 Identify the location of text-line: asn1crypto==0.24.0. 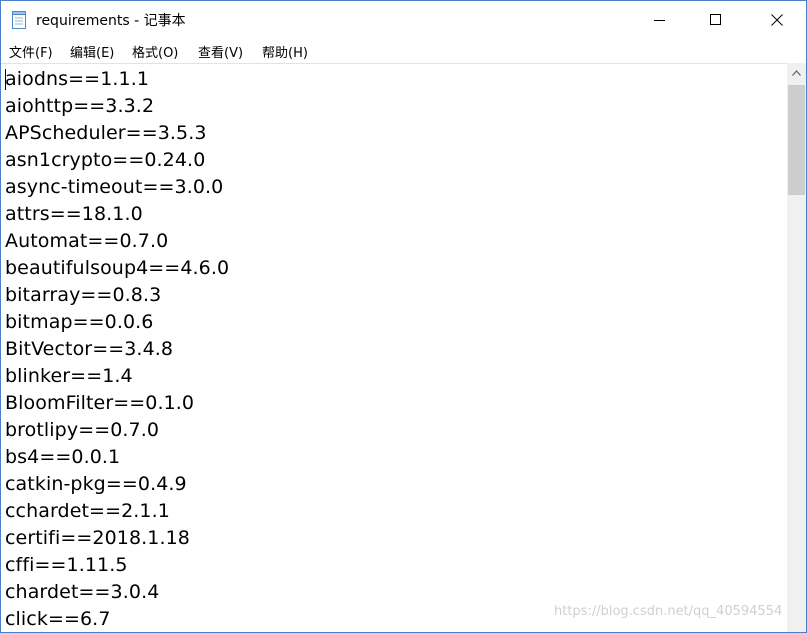
(105, 160).